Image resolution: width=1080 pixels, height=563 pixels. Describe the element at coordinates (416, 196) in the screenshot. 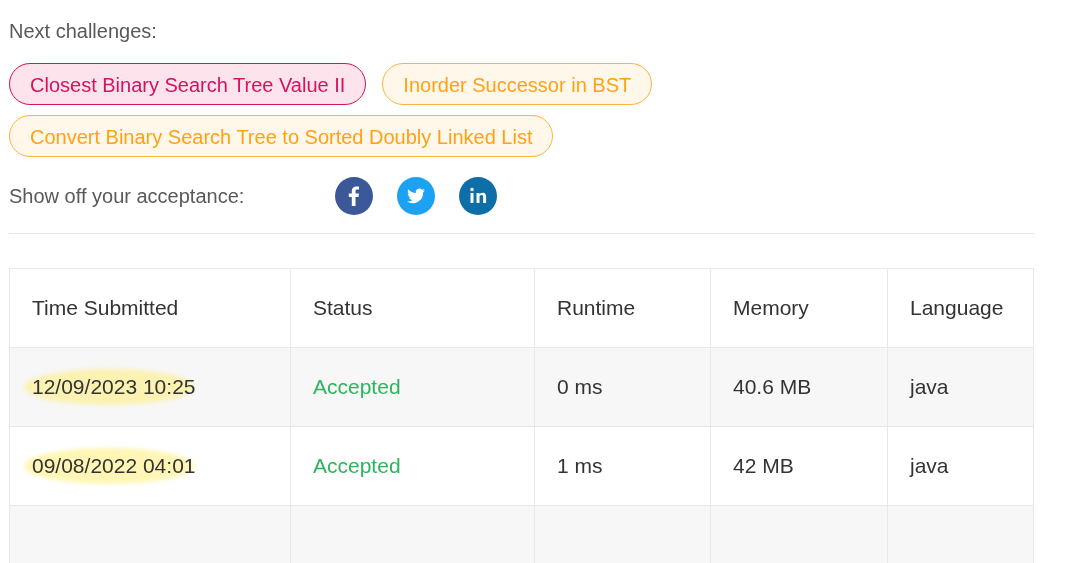

I see `twitter-icon` at that location.